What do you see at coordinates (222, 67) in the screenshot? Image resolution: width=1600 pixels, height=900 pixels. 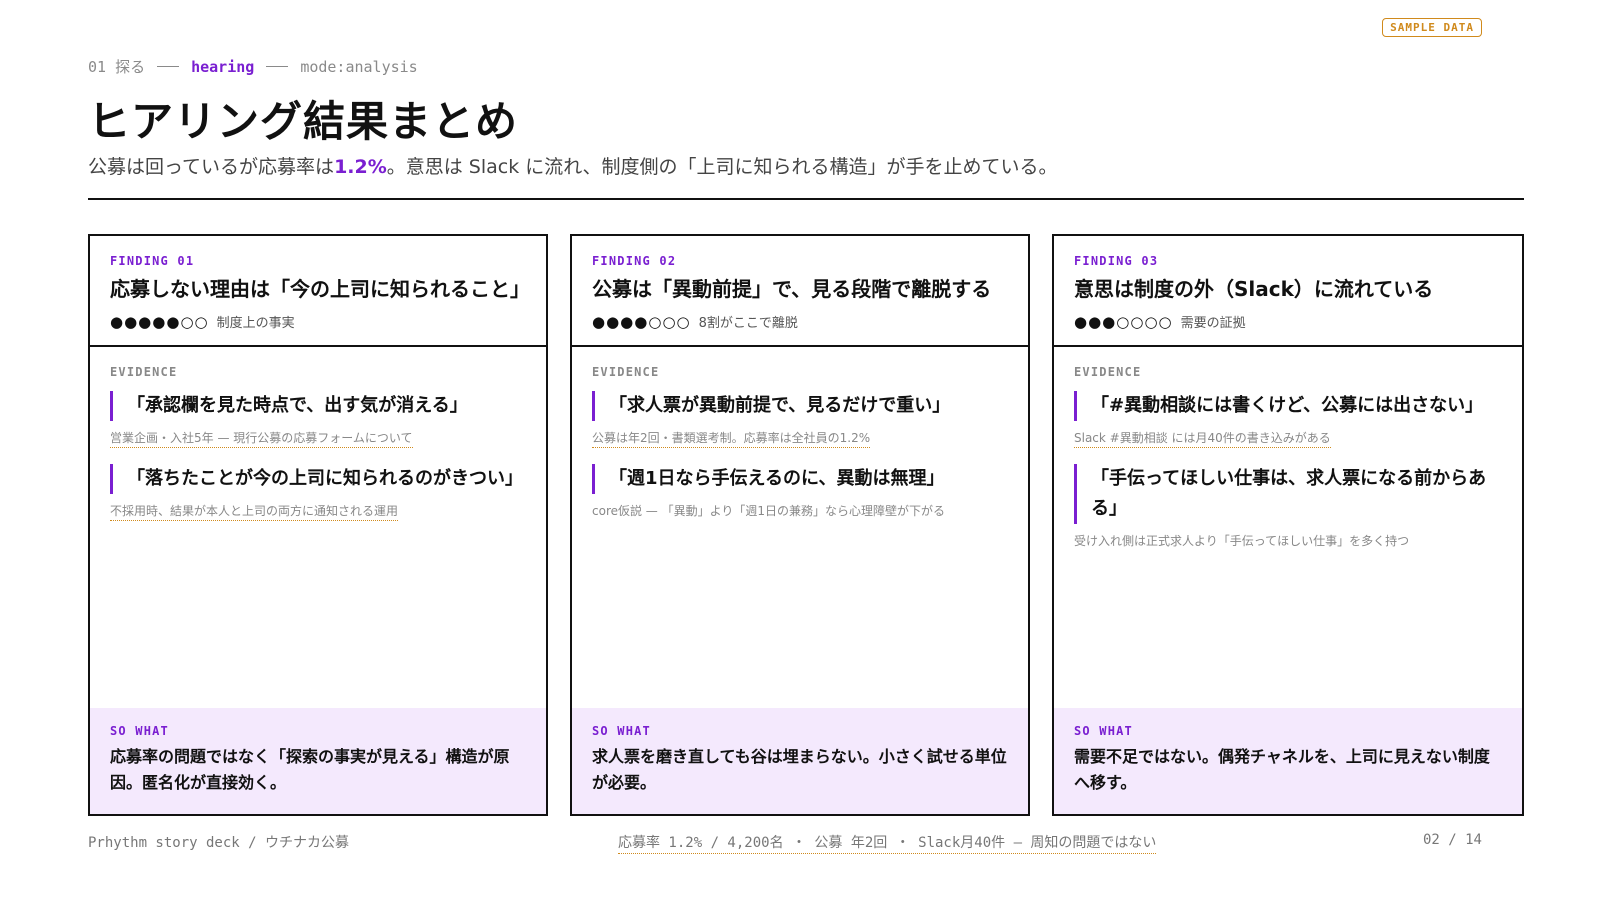 I see `breadcrumb-active: hearing` at bounding box center [222, 67].